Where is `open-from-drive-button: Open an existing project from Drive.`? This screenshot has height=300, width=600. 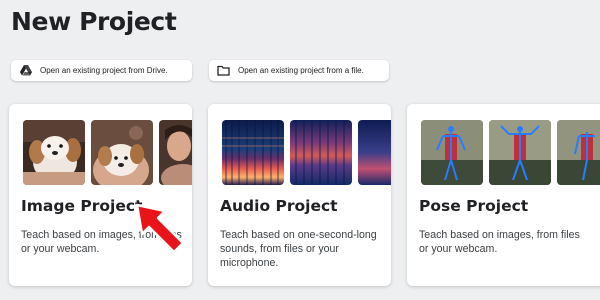 open-from-drive-button: Open an existing project from Drive. is located at coordinates (101, 70).